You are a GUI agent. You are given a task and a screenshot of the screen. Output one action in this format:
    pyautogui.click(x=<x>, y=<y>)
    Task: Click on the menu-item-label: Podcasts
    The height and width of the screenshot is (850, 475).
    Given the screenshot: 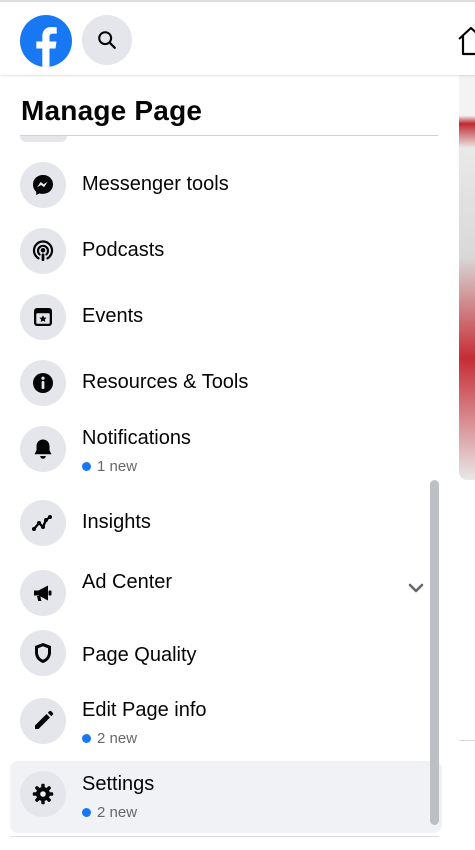 What is the action you would take?
    pyautogui.click(x=123, y=250)
    